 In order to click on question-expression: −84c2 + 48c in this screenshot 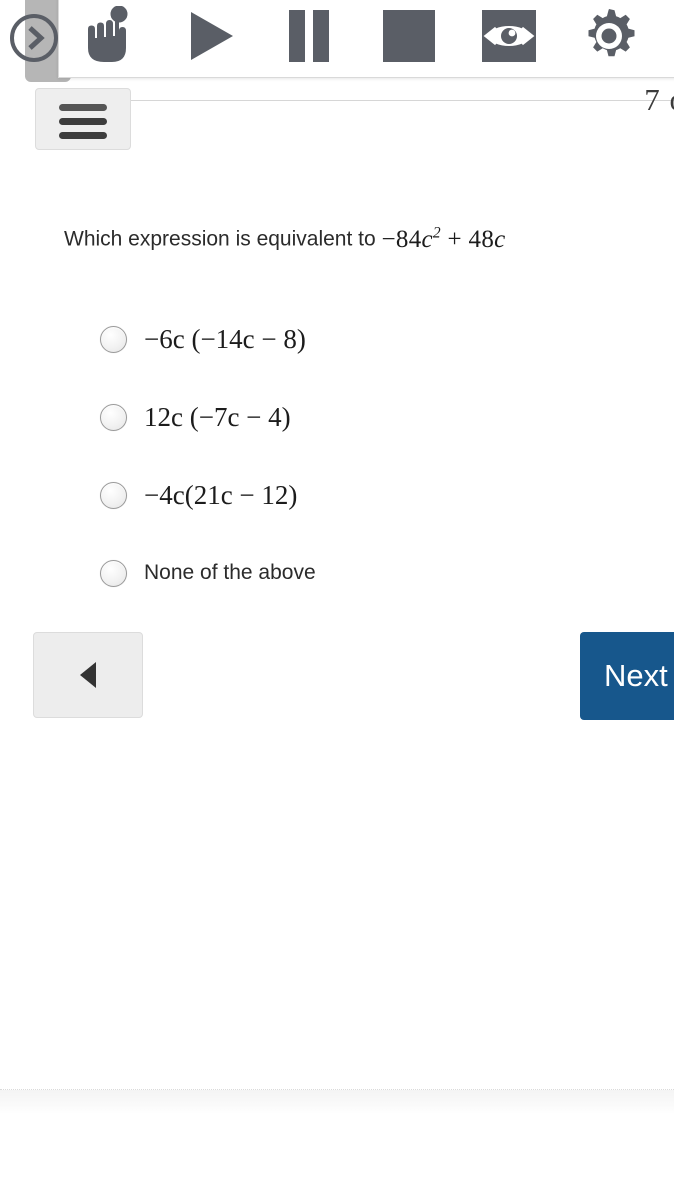, I will do `click(443, 239)`.